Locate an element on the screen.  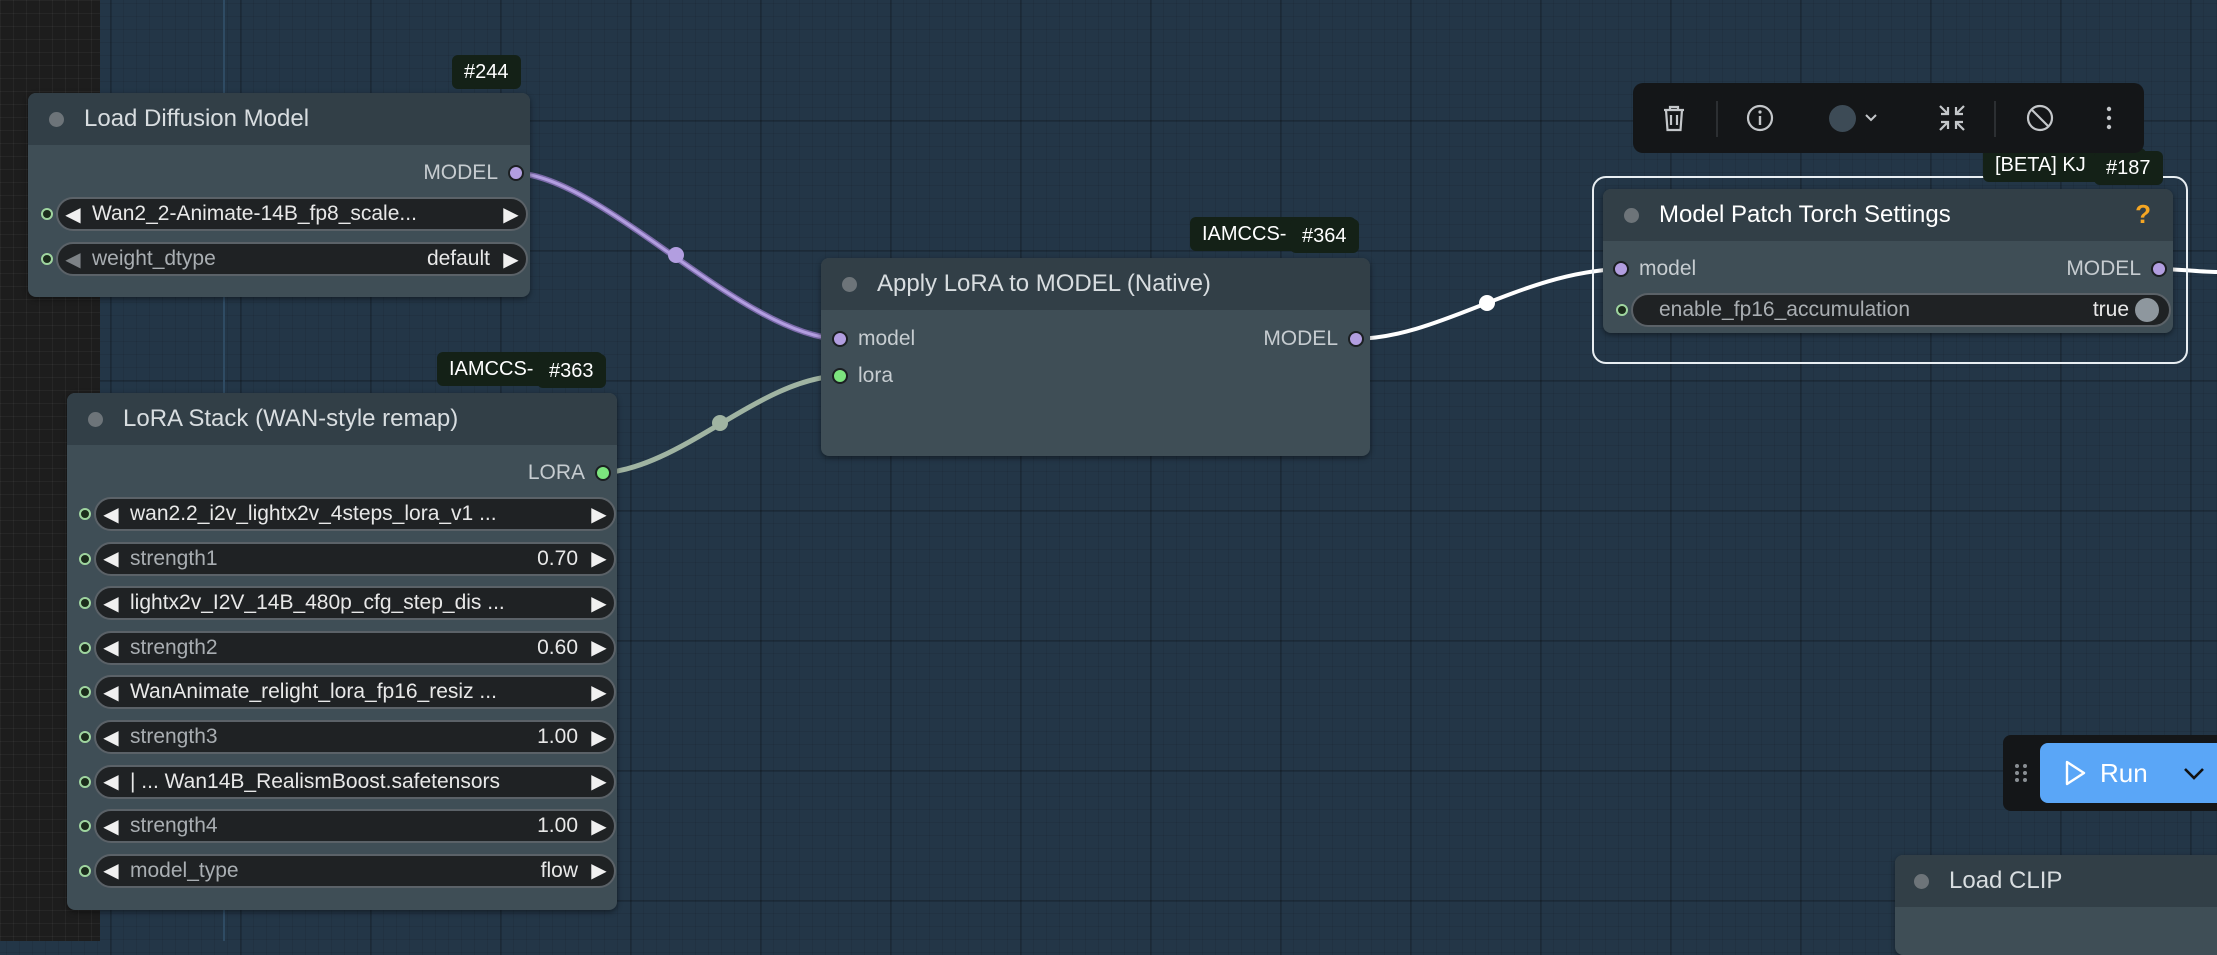
unet-name-combo: ◀ Wan2_2-Animate-14B_fp8_scale... ▶ is located at coordinates (292, 214).